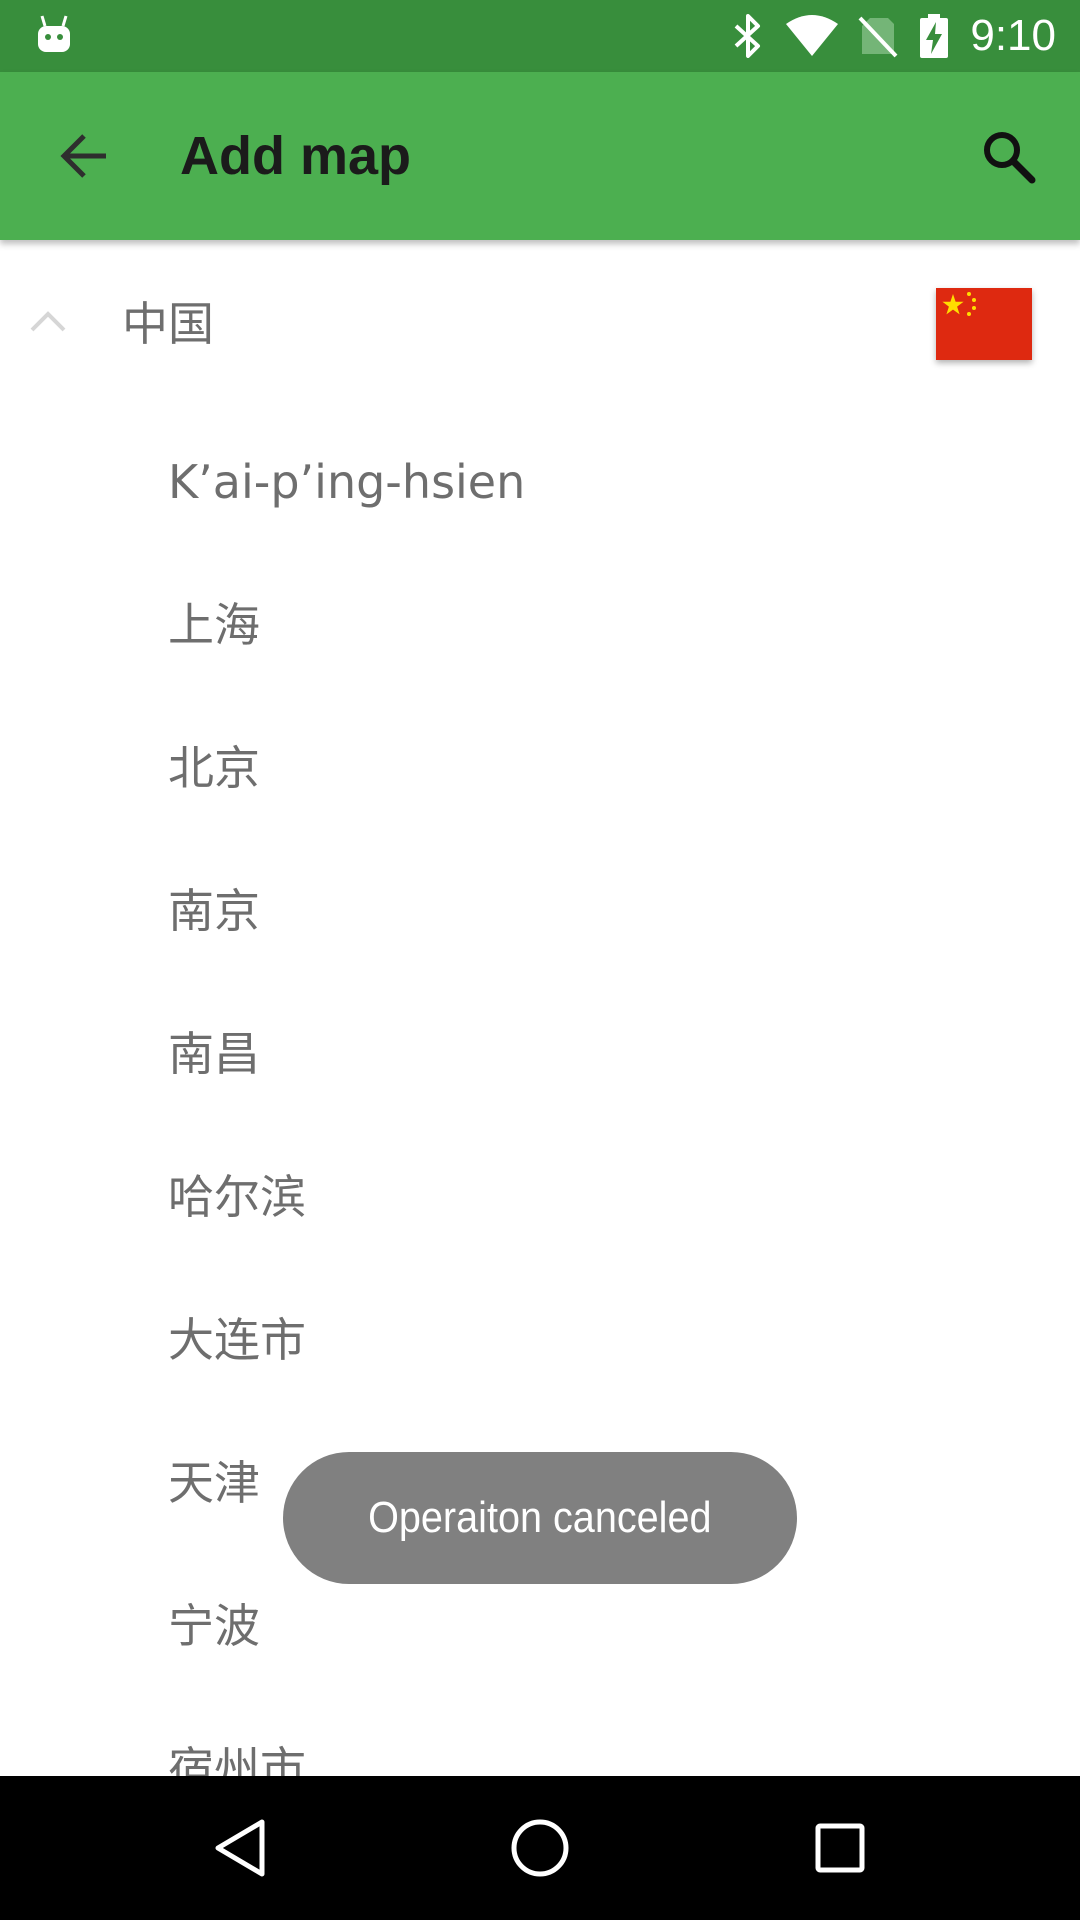 Image resolution: width=1080 pixels, height=1920 pixels. I want to click on nav-home-button, so click(540, 1848).